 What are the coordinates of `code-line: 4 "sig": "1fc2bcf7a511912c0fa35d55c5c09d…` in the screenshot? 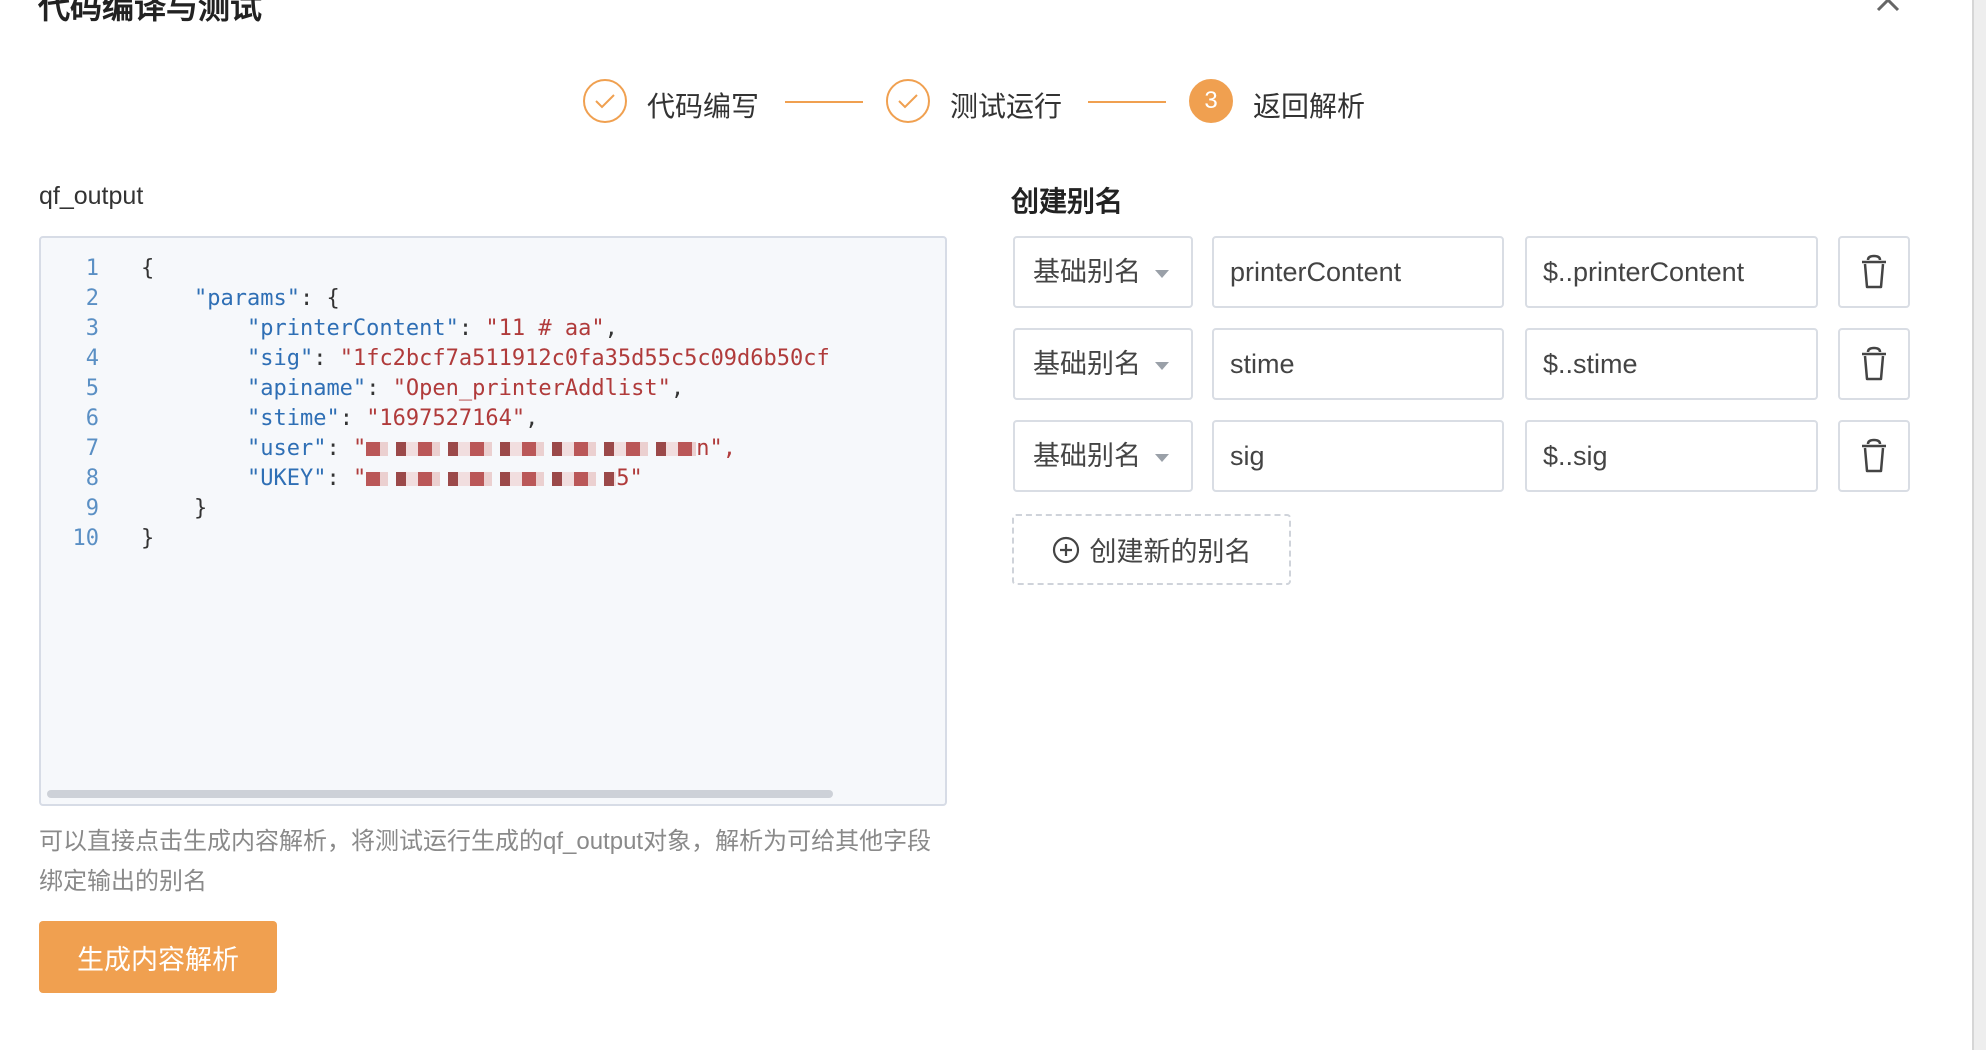 It's located at (491, 361).